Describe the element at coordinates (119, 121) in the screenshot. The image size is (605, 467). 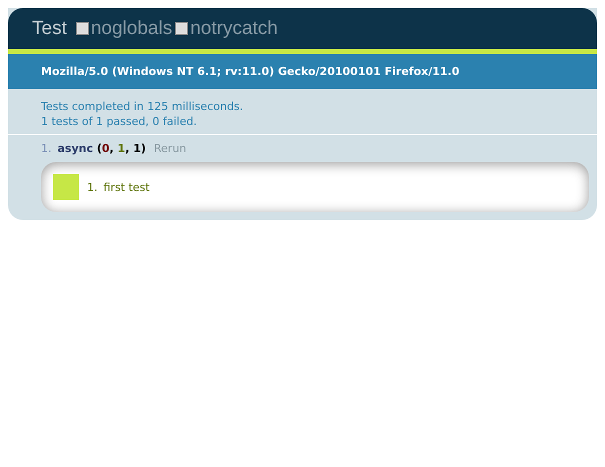
I see `summary-line: 1 tests of 1 passed, 0 failed.` at that location.